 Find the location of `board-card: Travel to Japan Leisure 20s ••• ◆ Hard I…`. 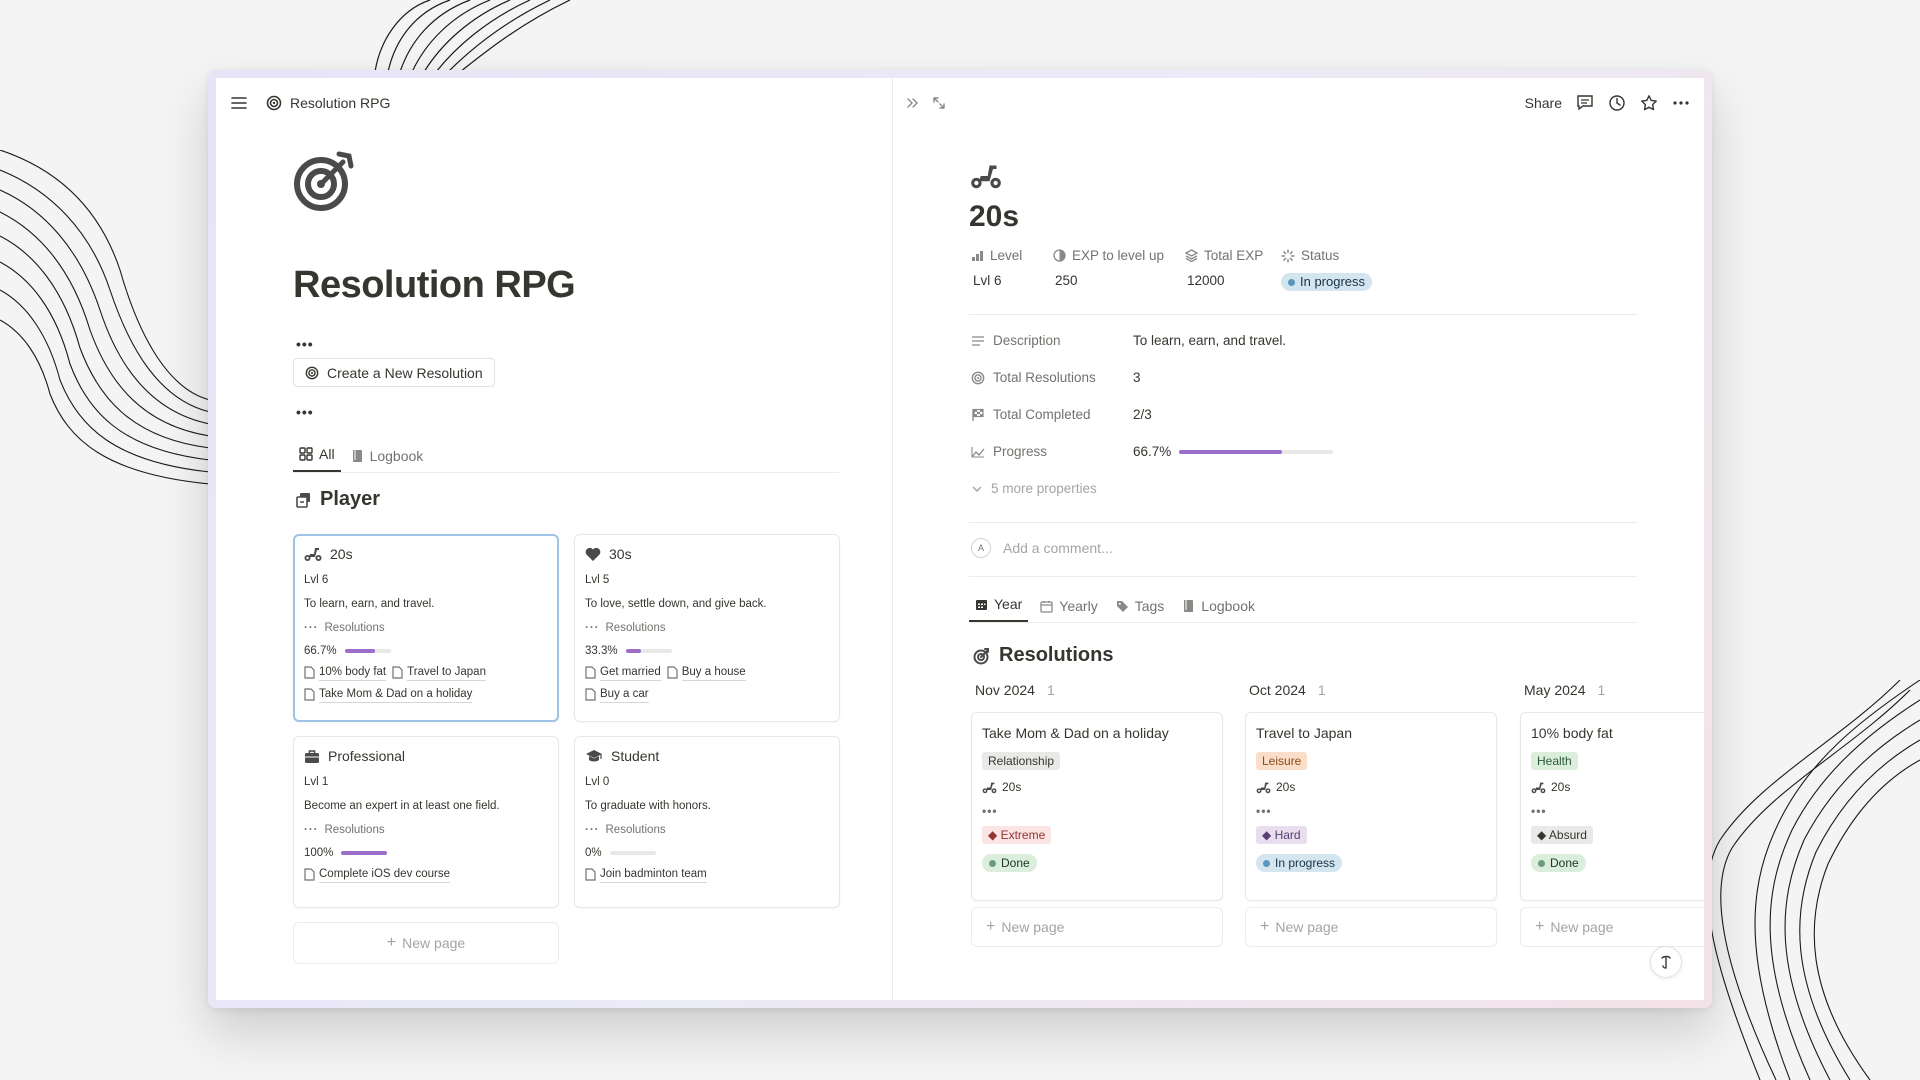

board-card: Travel to Japan Leisure 20s ••• ◆ Hard I… is located at coordinates (1371, 806).